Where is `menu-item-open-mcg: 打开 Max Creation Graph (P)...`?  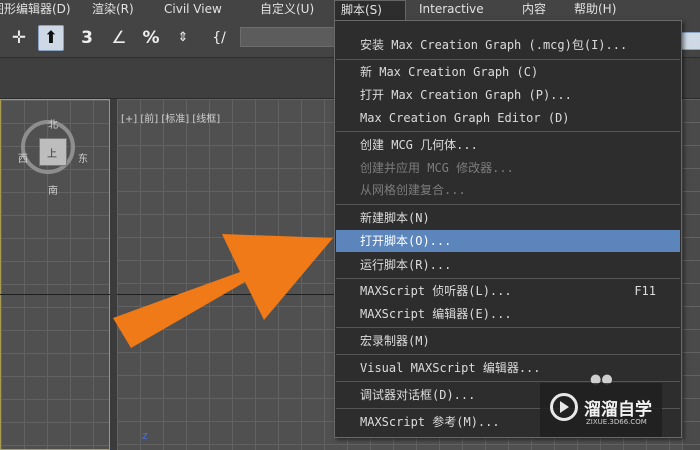 menu-item-open-mcg: 打开 Max Creation Graph (P)... is located at coordinates (508, 95).